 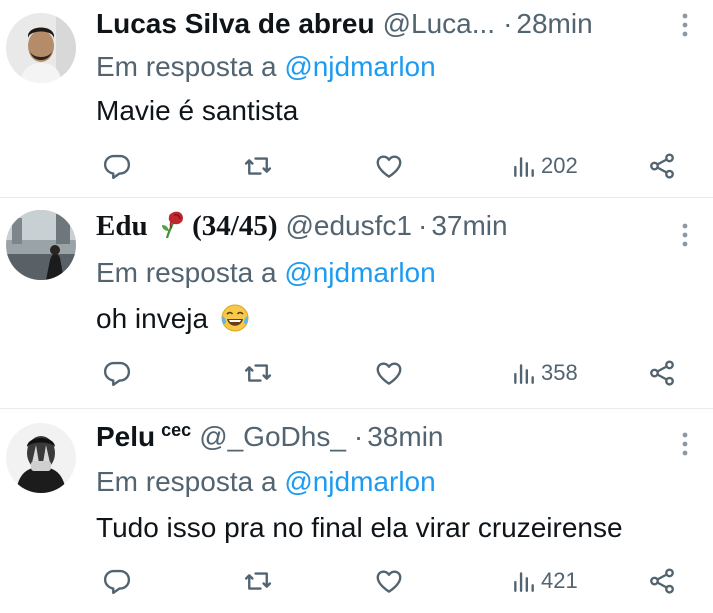 I want to click on timestamp: 28min, so click(x=554, y=24).